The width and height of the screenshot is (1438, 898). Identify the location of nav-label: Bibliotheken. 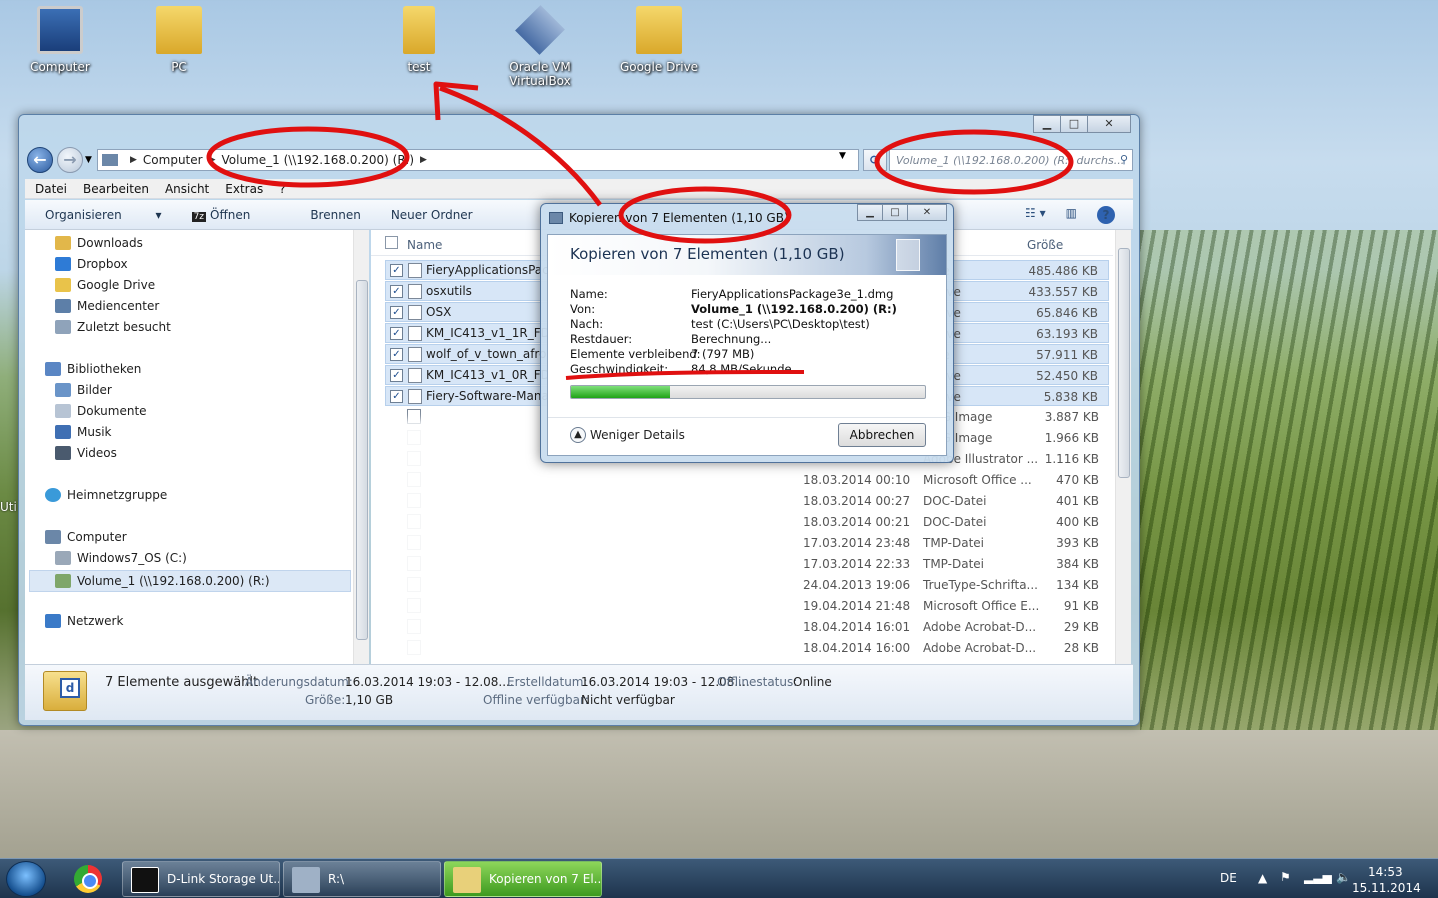
(104, 369).